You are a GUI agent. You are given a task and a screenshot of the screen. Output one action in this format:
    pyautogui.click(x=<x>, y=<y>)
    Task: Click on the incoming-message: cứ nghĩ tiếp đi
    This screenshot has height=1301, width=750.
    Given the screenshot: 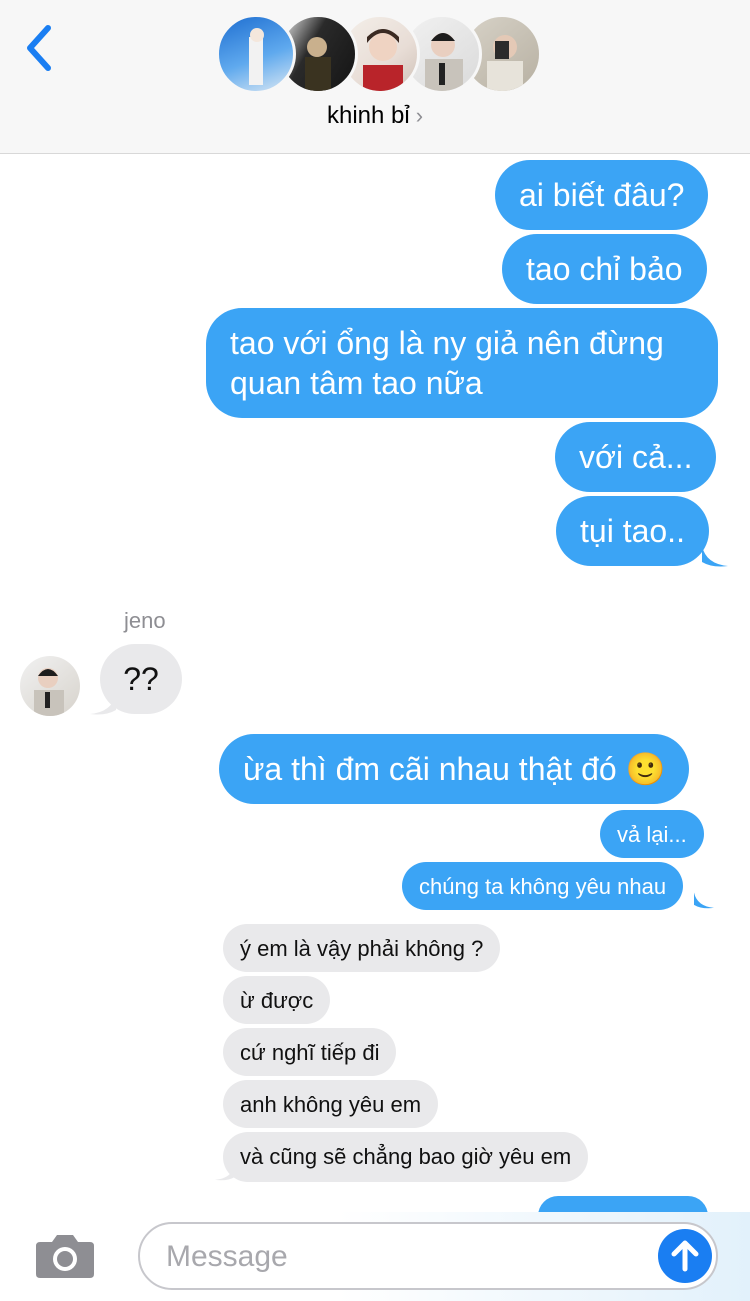 What is the action you would take?
    pyautogui.click(x=310, y=1052)
    